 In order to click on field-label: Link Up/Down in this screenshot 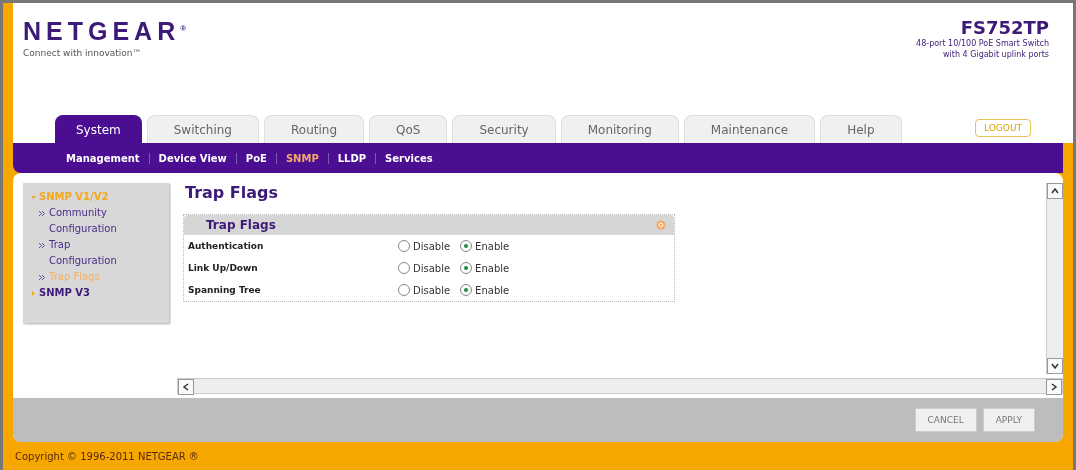, I will do `click(223, 268)`.